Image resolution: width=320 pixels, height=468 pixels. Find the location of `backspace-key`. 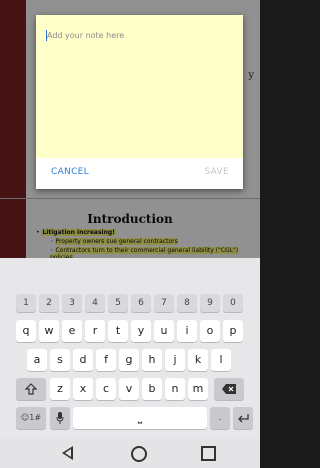

backspace-key is located at coordinates (229, 389).